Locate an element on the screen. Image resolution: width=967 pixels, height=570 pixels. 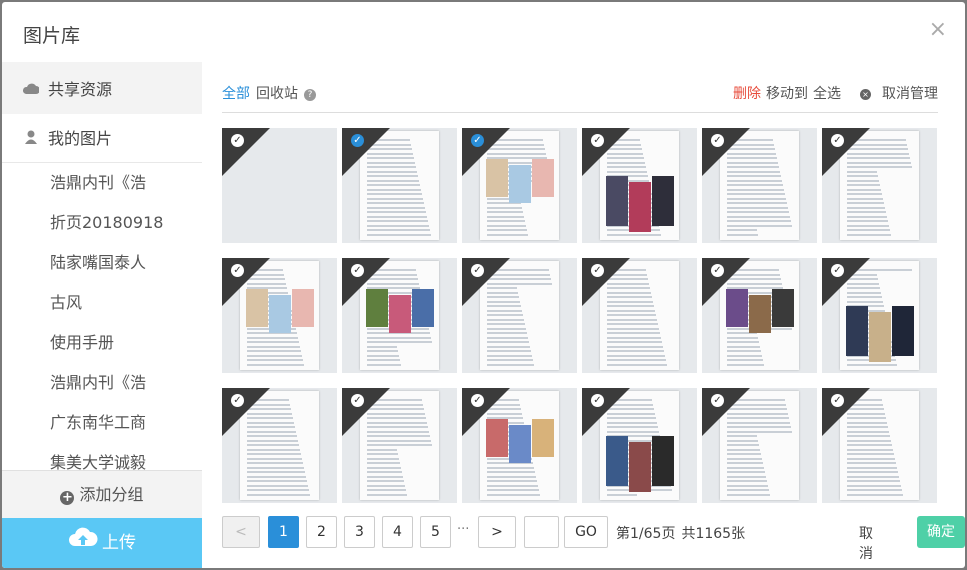
folder-item: 集美大学诚毅 is located at coordinates (102, 457).